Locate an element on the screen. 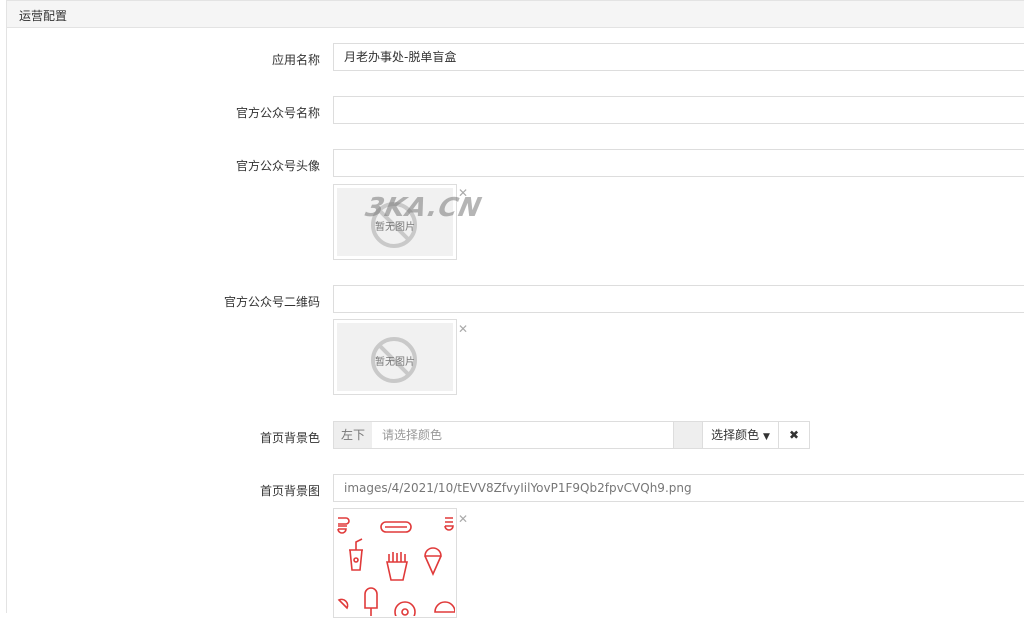  pick-color-button: 选择颜色 ▼ is located at coordinates (740, 435).